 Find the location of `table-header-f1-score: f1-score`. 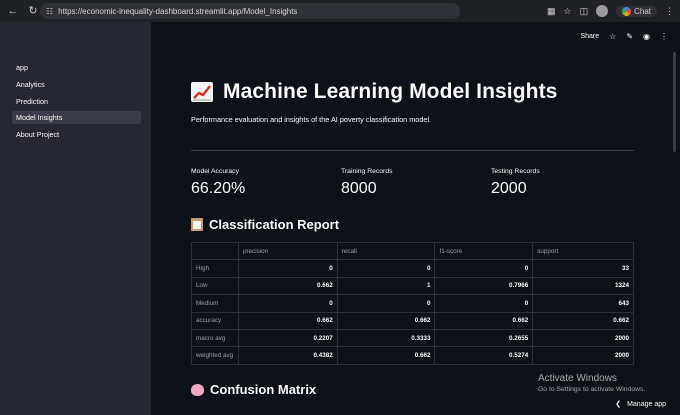

table-header-f1-score: f1-score is located at coordinates (484, 251).